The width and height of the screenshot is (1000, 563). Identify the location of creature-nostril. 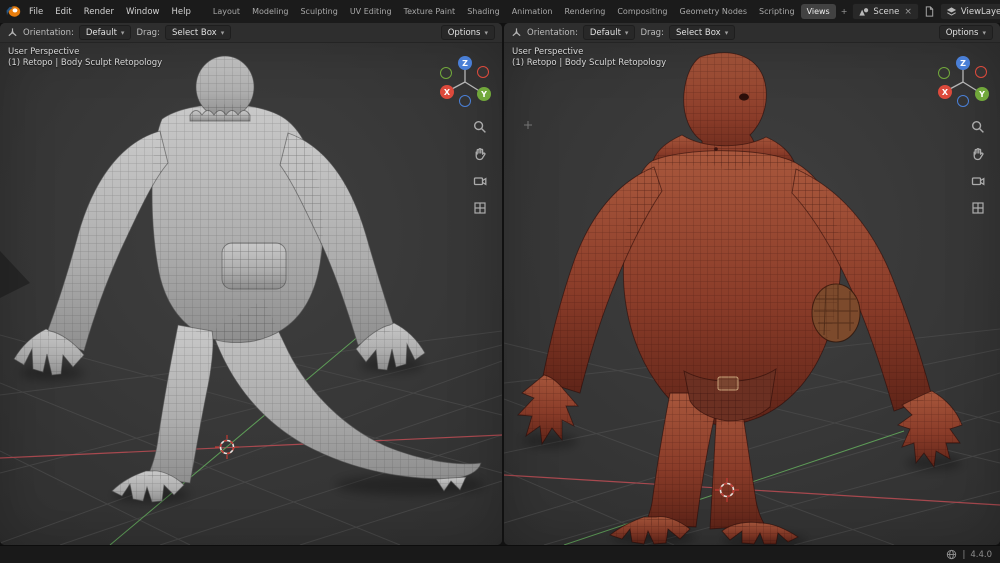
(716, 149).